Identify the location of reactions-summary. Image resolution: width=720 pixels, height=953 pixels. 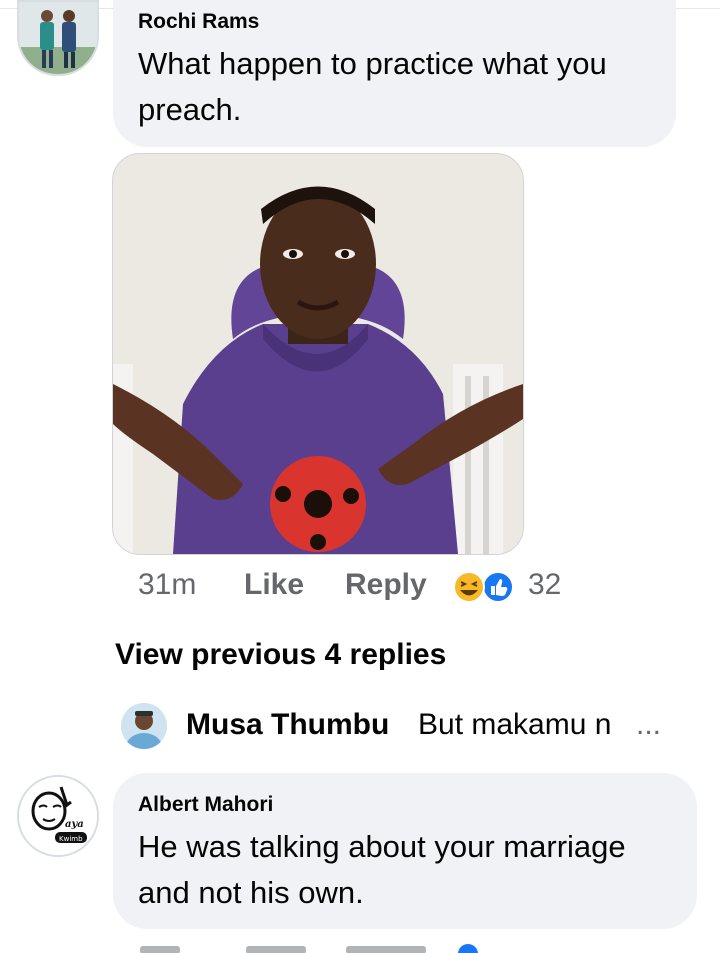
(484, 587).